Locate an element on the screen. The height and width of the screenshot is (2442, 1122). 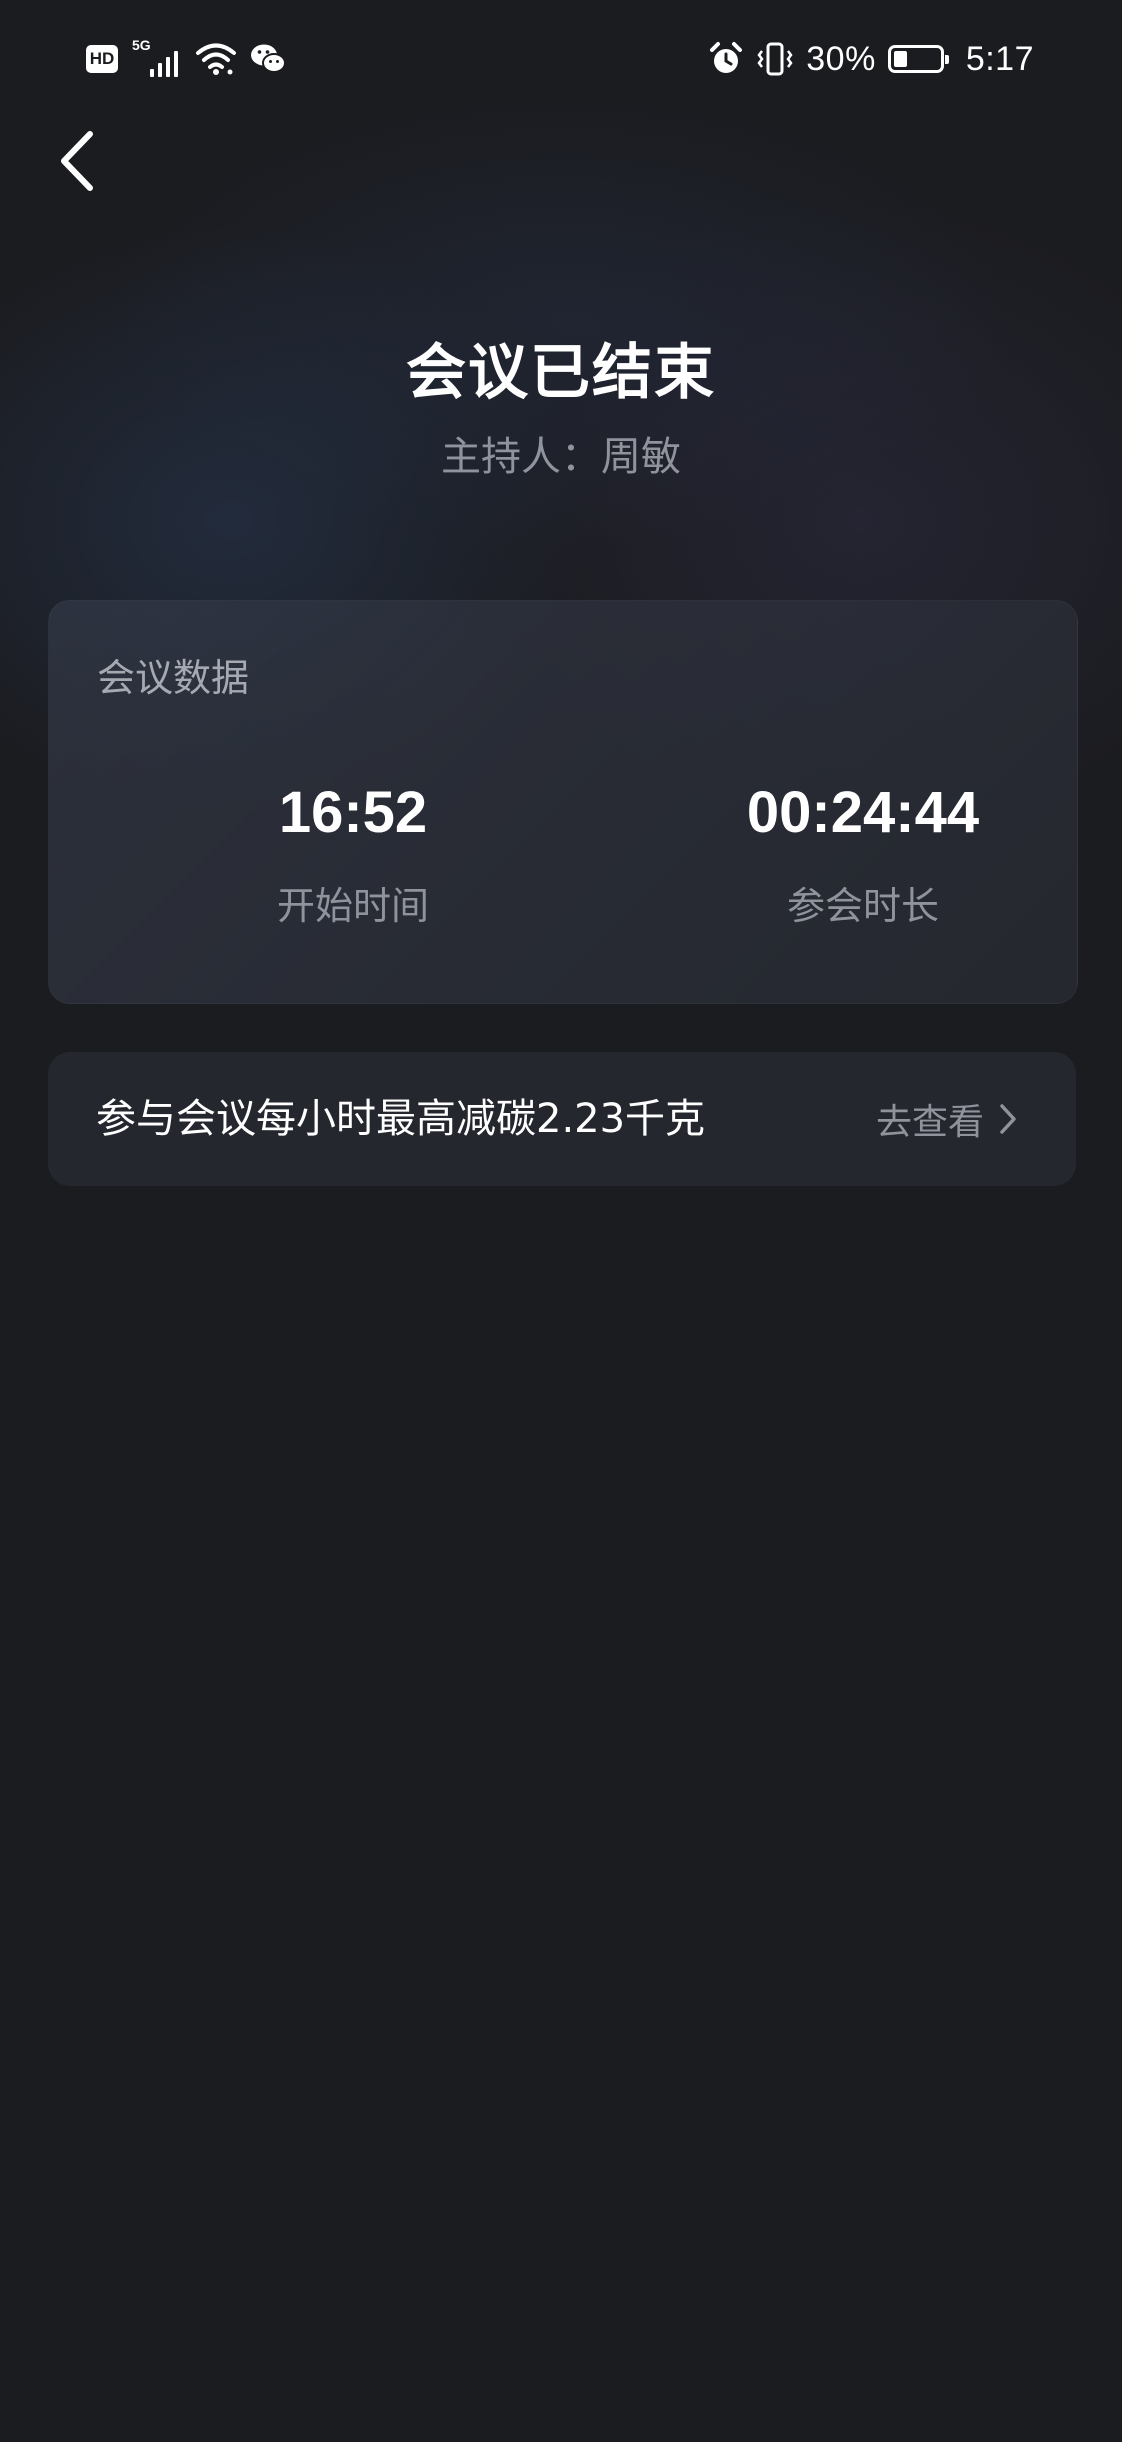
card-label: 会议数据 is located at coordinates (173, 678).